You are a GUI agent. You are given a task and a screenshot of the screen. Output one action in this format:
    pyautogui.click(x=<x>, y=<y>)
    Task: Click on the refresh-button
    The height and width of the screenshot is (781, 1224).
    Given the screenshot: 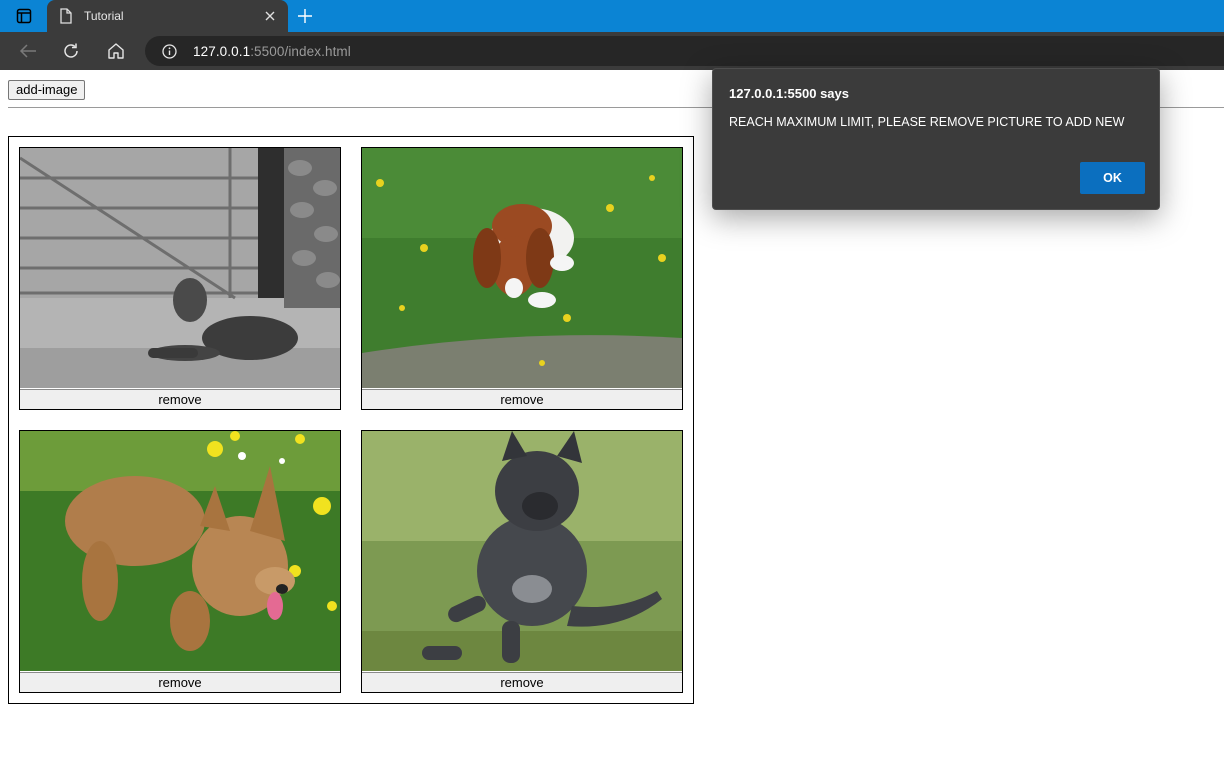 What is the action you would take?
    pyautogui.click(x=71, y=51)
    